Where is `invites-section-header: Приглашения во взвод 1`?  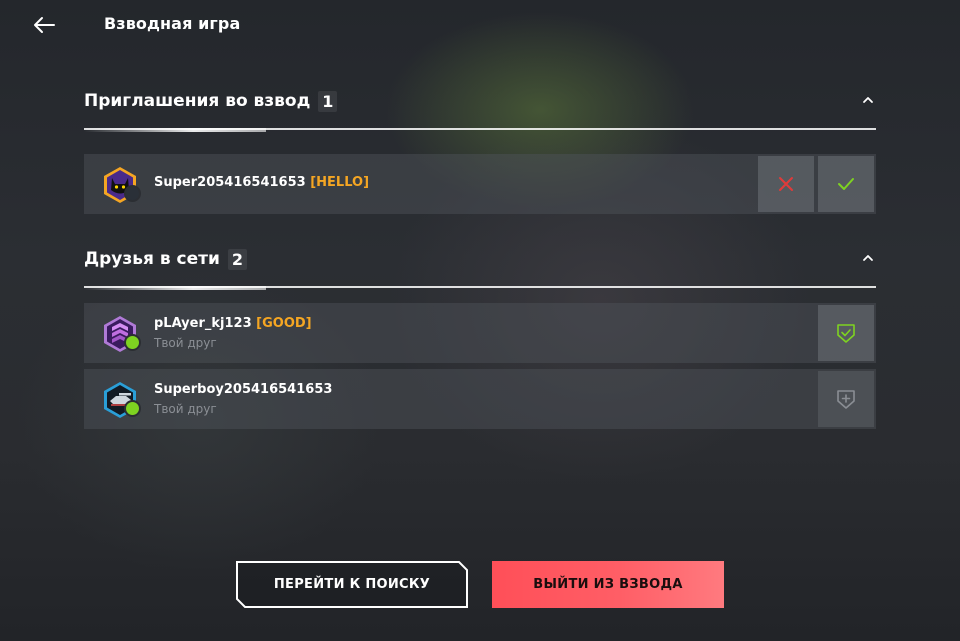 invites-section-header: Приглашения во взвод 1 is located at coordinates (480, 111).